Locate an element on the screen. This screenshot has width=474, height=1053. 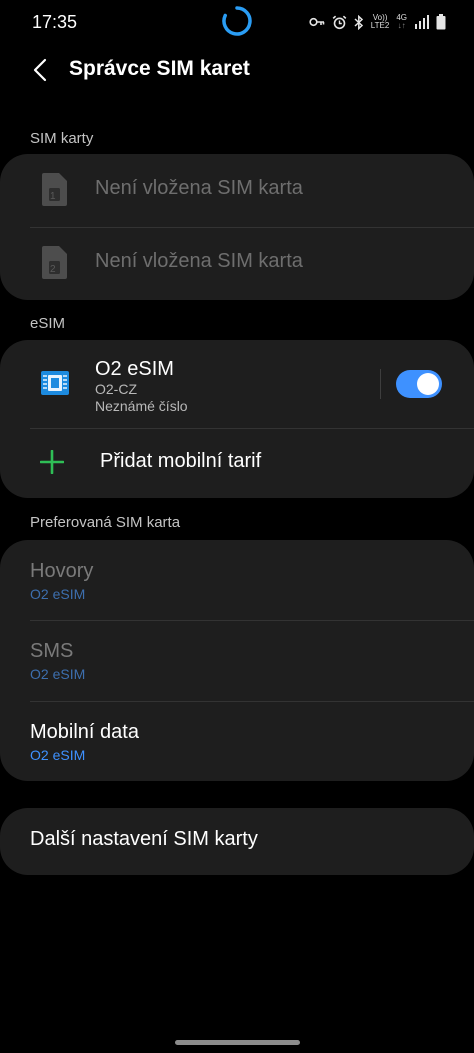
section-header-esim: eSIM is located at coordinates (48, 323).